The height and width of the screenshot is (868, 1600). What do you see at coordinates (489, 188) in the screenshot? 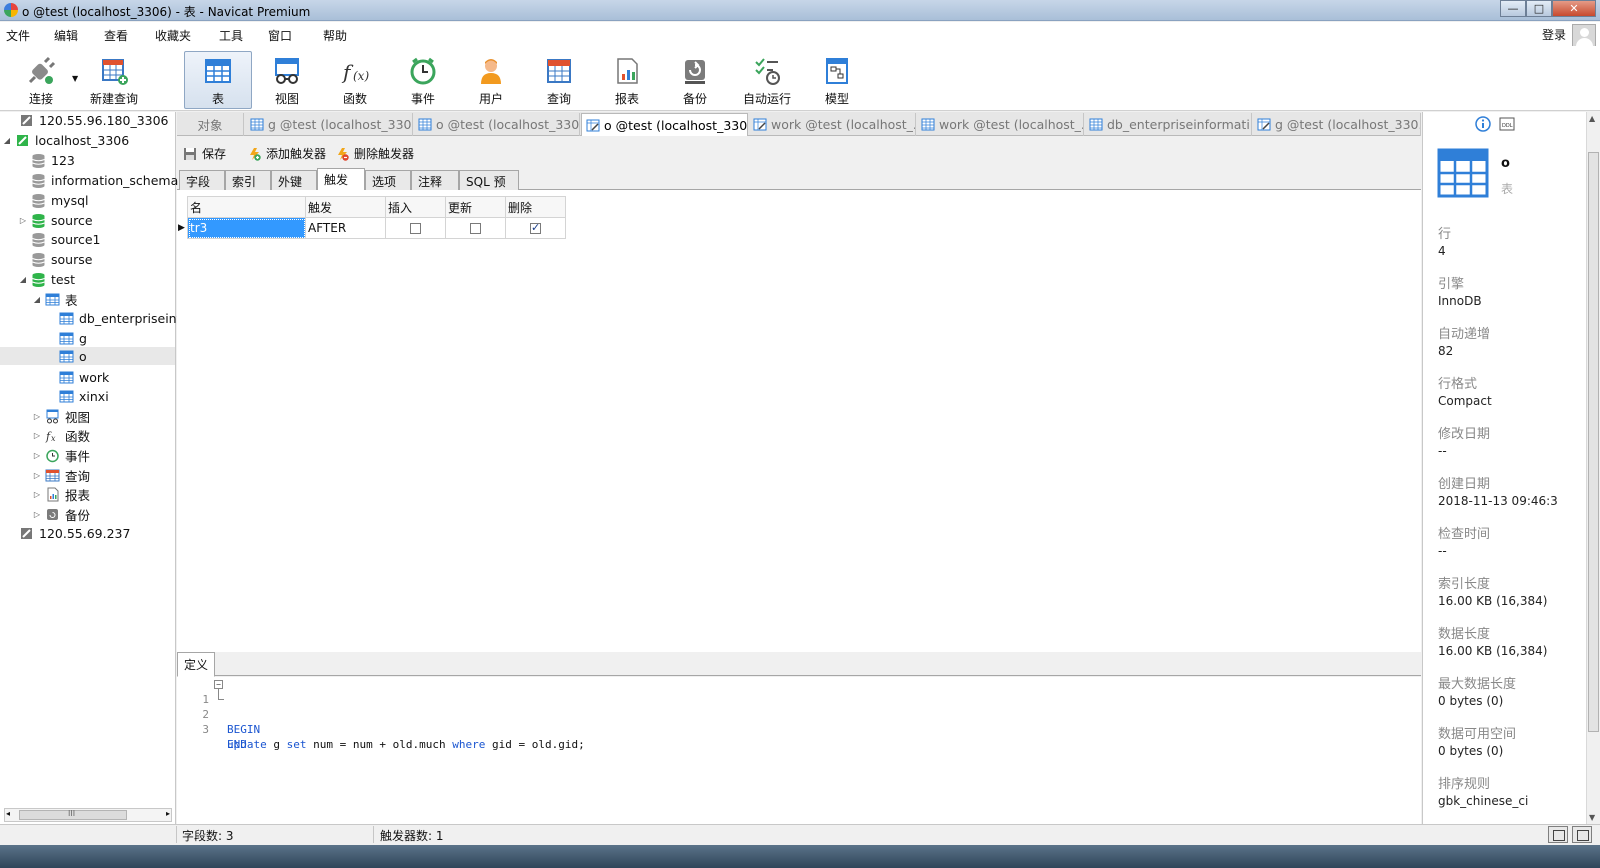
I see `tab-sql-preview: SQL 预览` at bounding box center [489, 188].